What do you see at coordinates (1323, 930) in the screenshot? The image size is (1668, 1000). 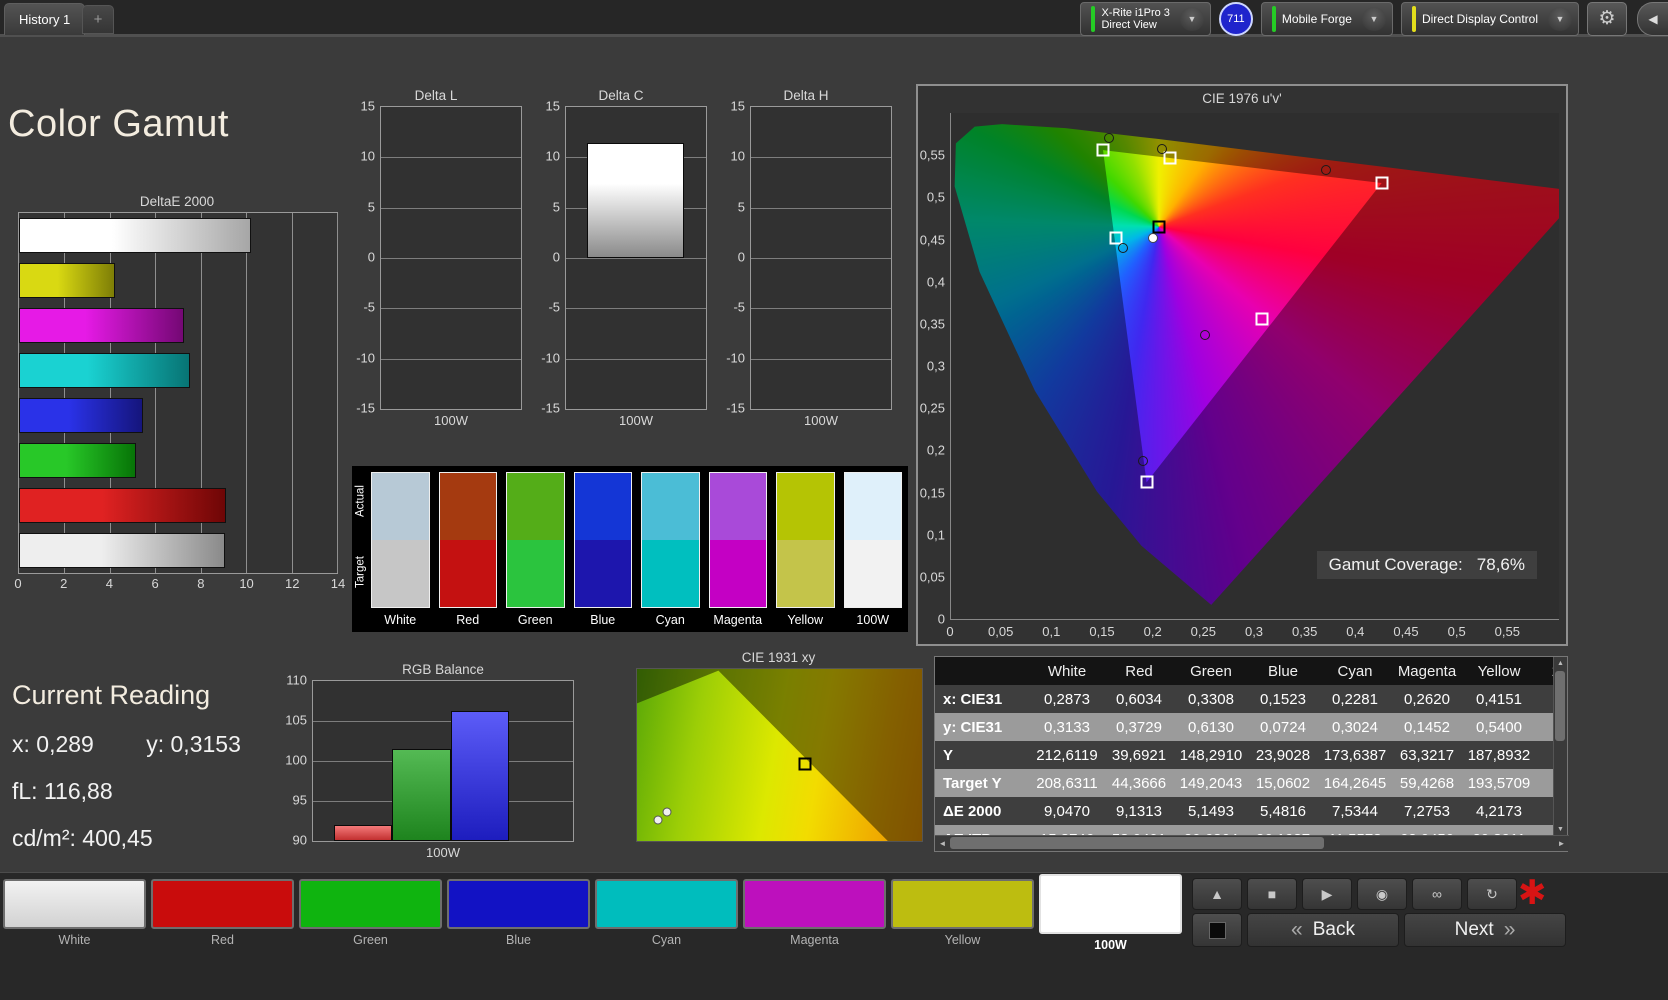 I see `back-button: « Back` at bounding box center [1323, 930].